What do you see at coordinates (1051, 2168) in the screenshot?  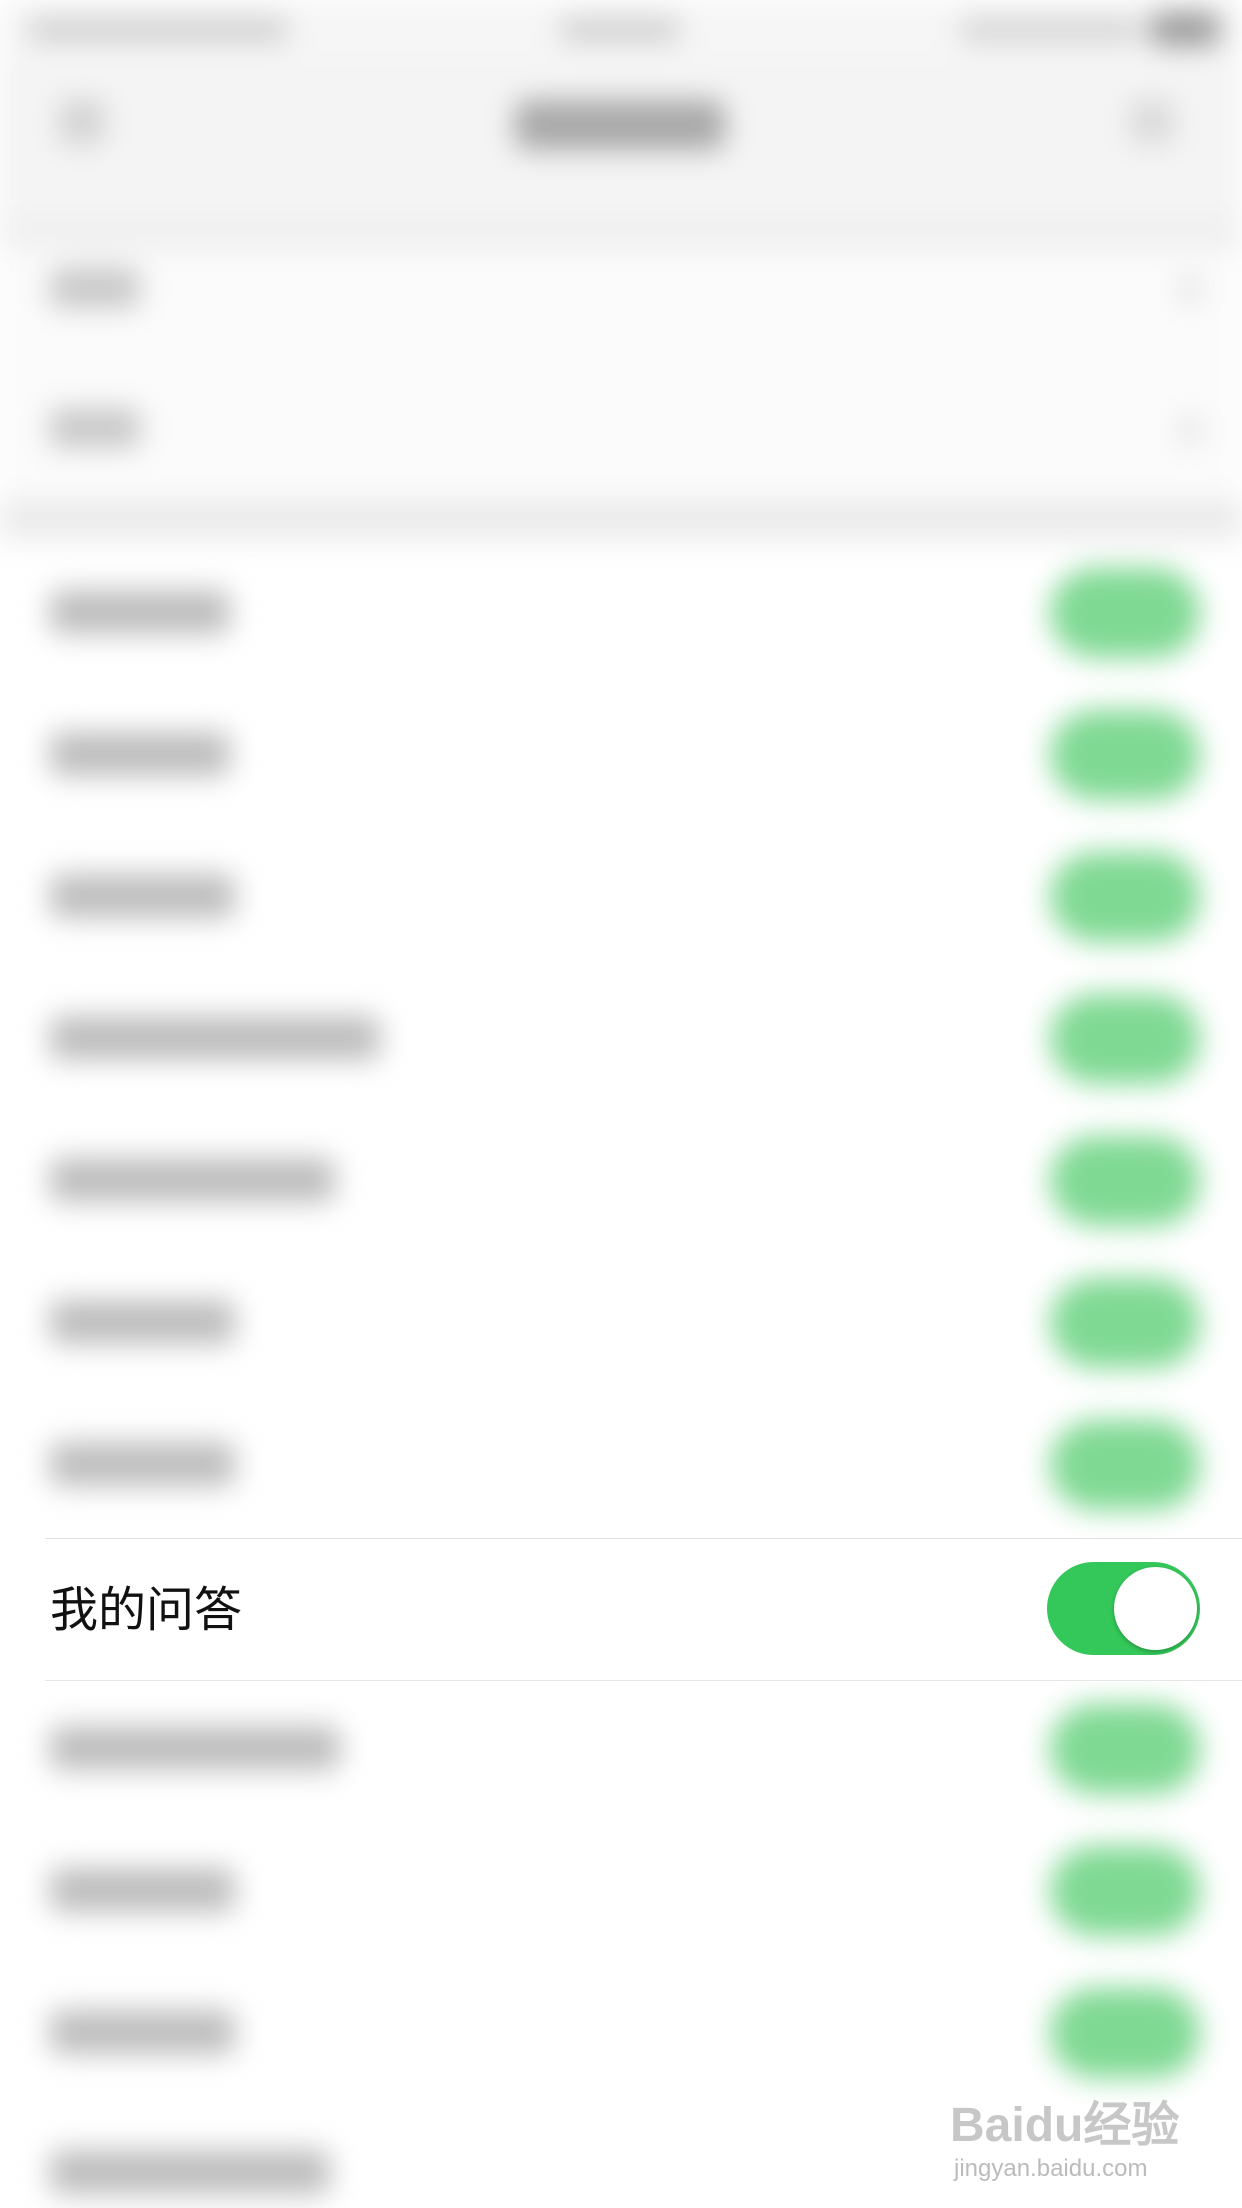 I see `watermark-url: jingyan.baidu.com` at bounding box center [1051, 2168].